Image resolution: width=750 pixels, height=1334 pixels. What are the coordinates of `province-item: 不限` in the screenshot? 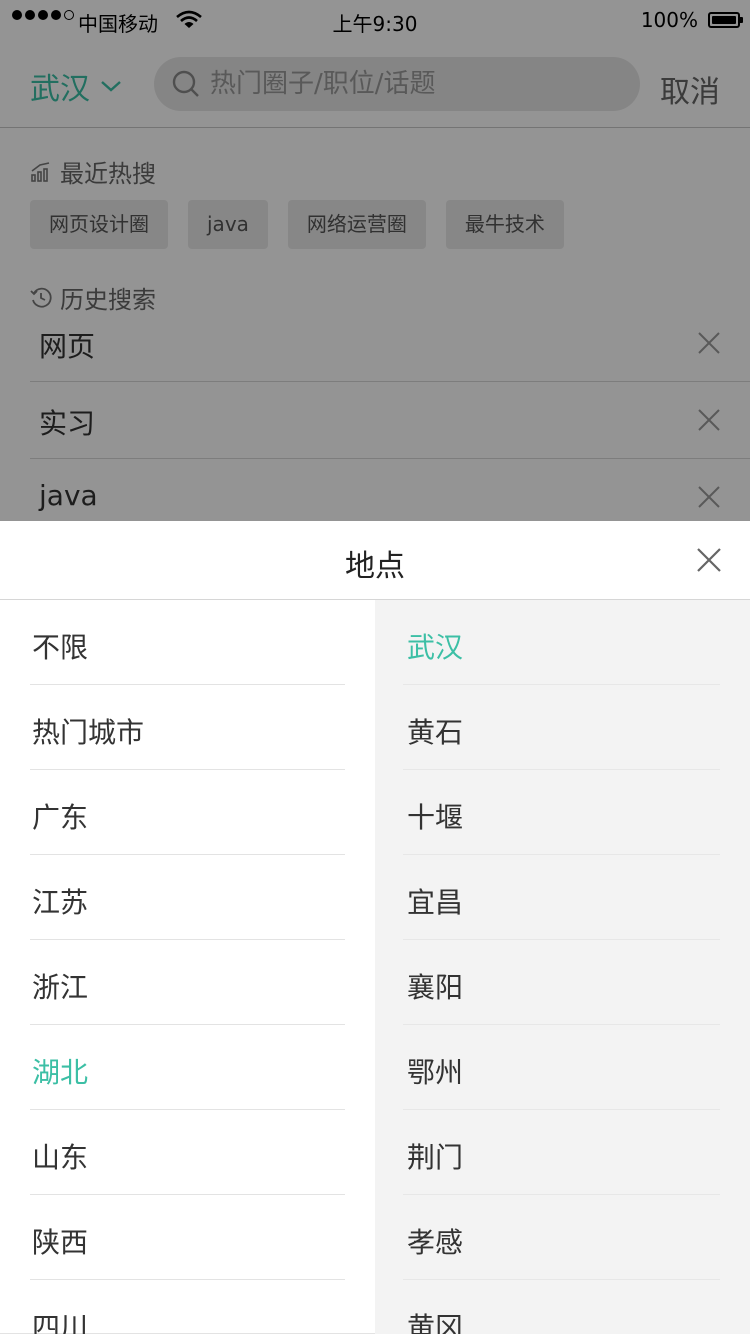 It's located at (187, 642).